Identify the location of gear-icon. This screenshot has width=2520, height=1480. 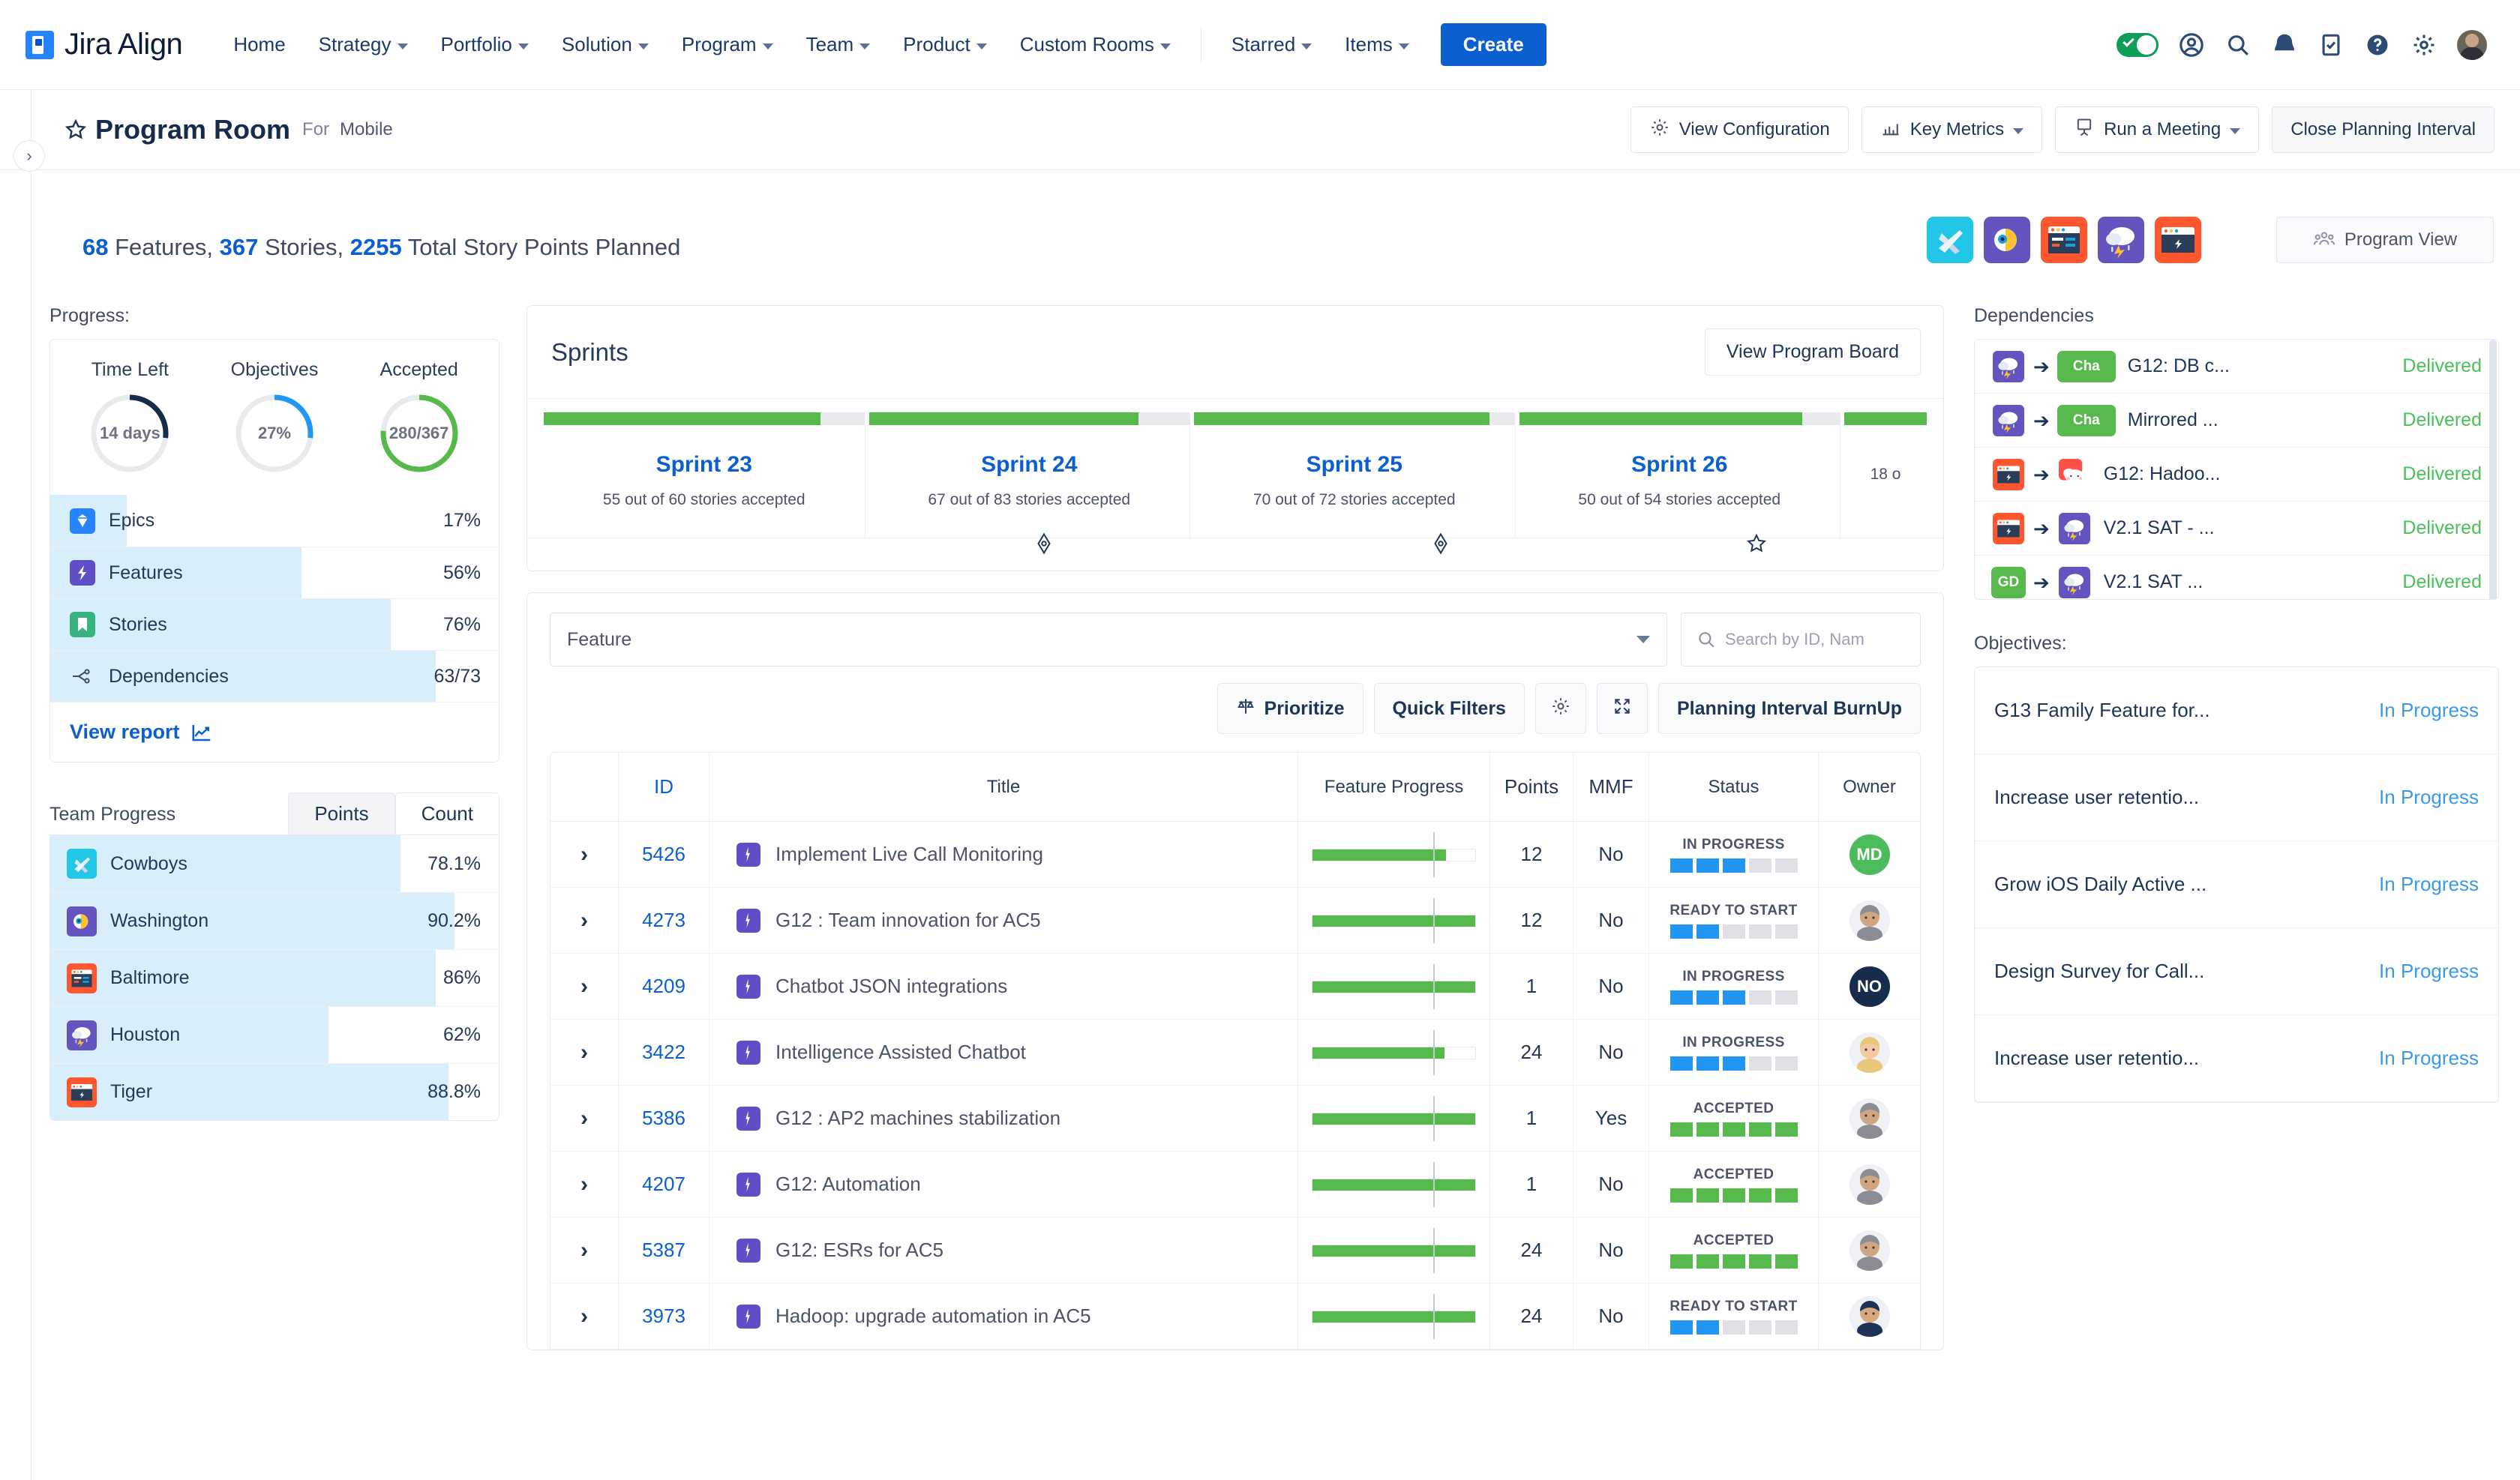
(2424, 44).